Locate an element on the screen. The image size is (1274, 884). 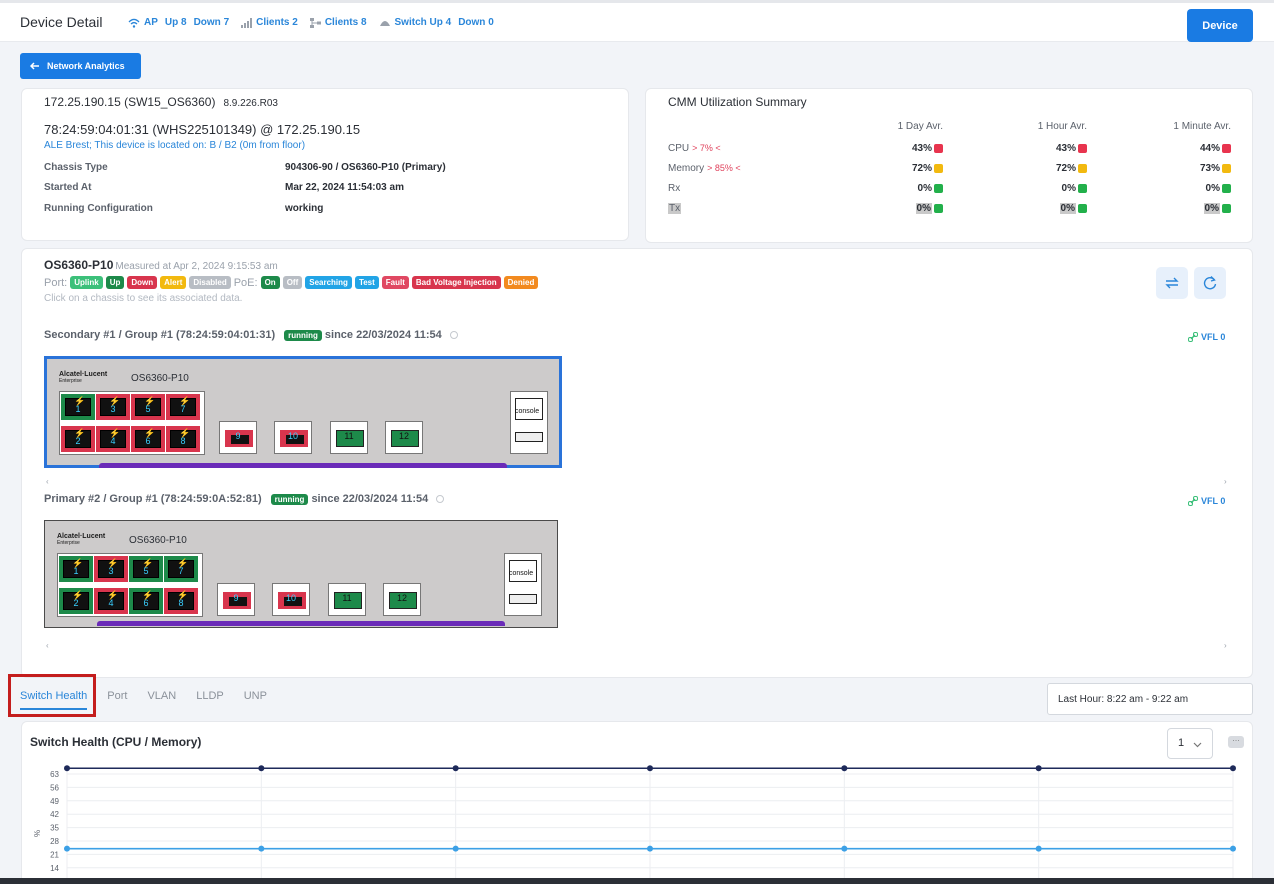
port-number: 12 is located at coordinates (403, 436).